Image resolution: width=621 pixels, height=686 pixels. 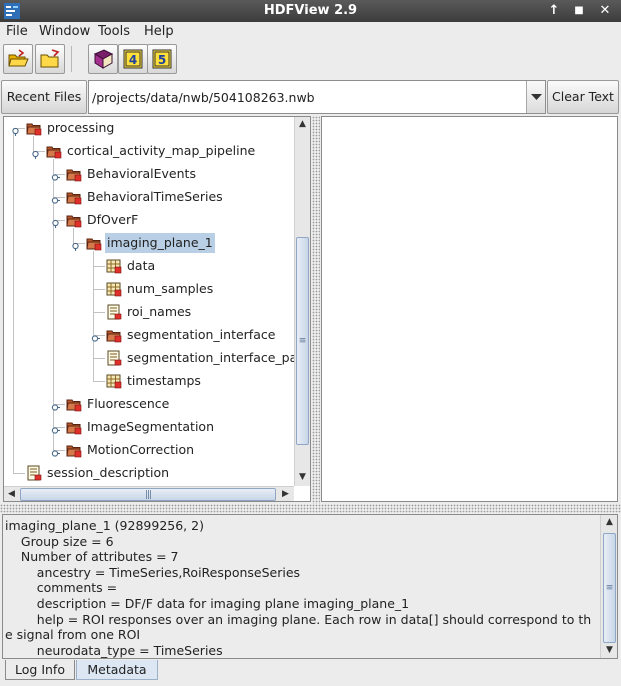 What do you see at coordinates (128, 403) in the screenshot?
I see `tree-node-label: Fluorescence` at bounding box center [128, 403].